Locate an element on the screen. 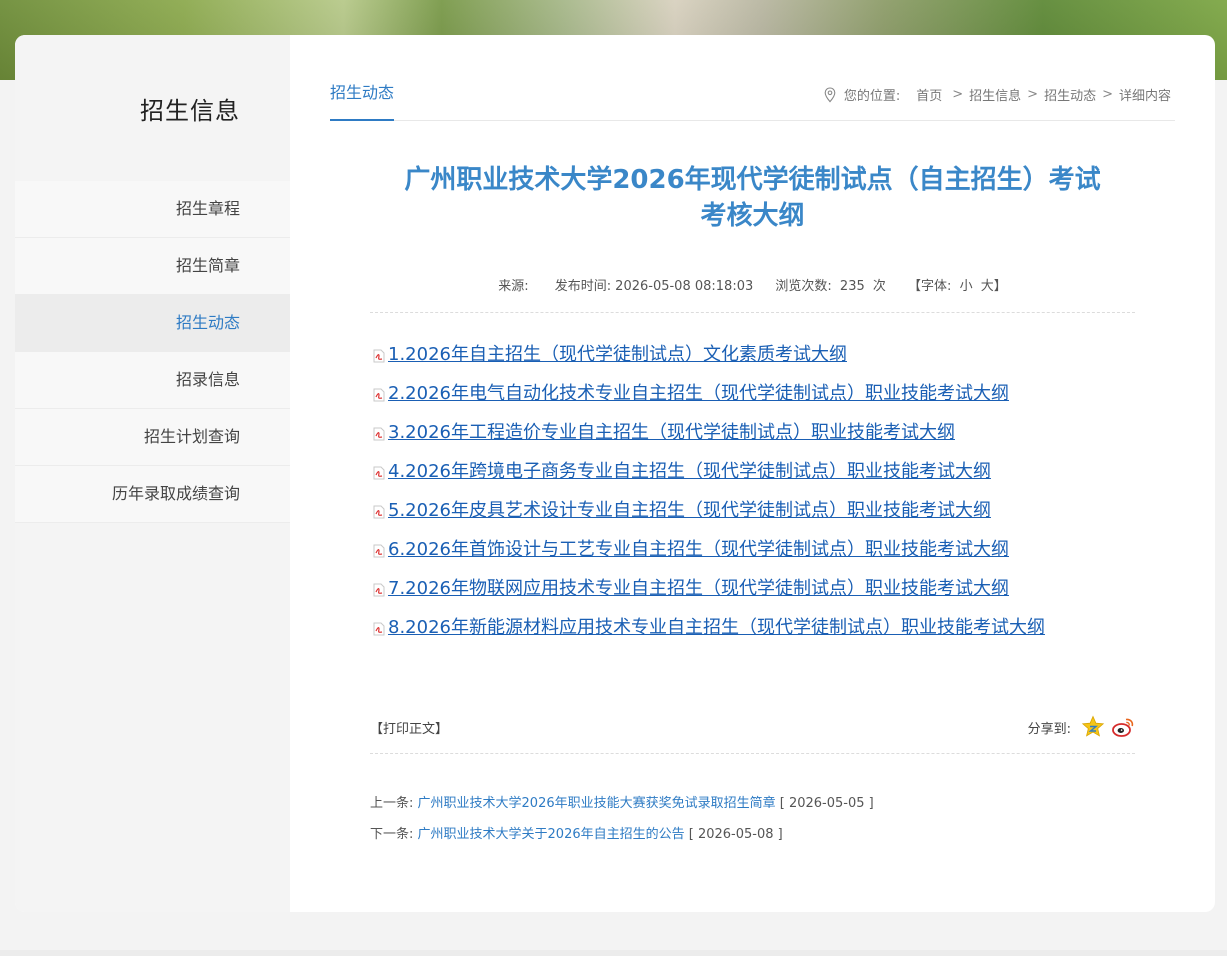 This screenshot has width=1227, height=956. tab-admission-news: 招生动态 is located at coordinates (362, 102).